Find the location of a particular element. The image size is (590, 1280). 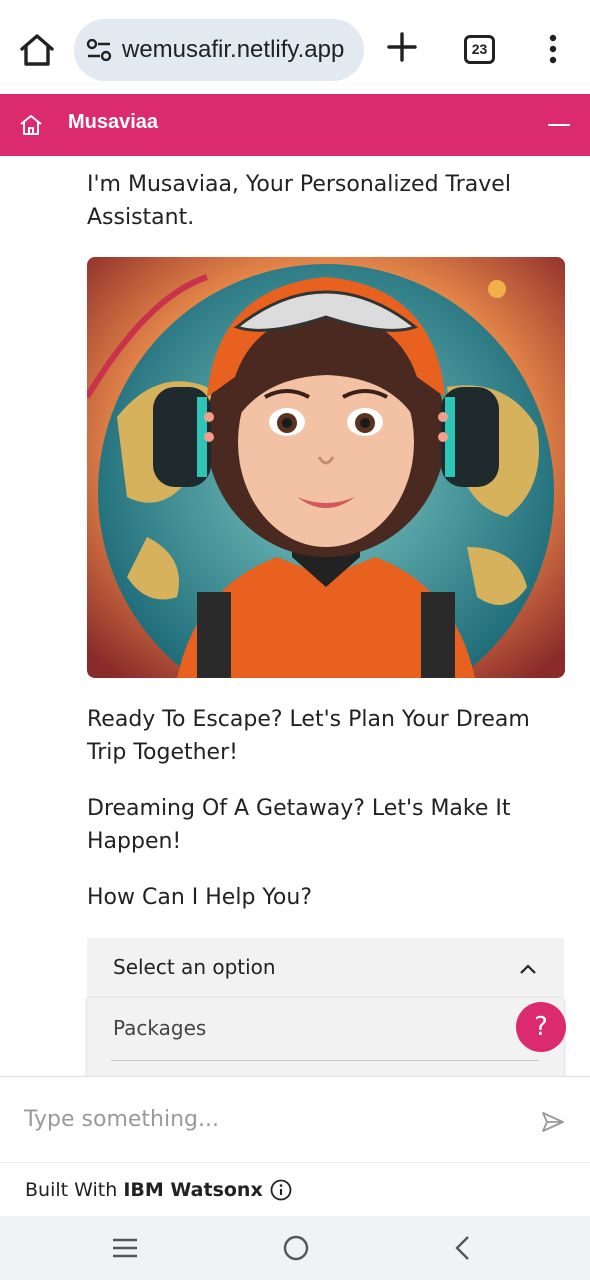

browser-home-icon is located at coordinates (37, 50).